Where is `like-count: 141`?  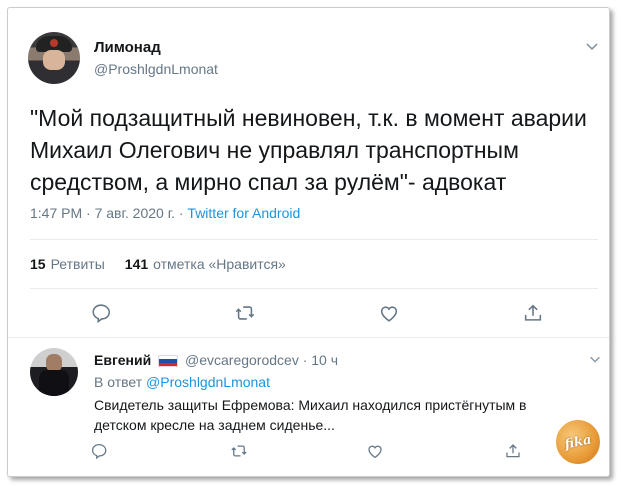 like-count: 141 is located at coordinates (136, 264).